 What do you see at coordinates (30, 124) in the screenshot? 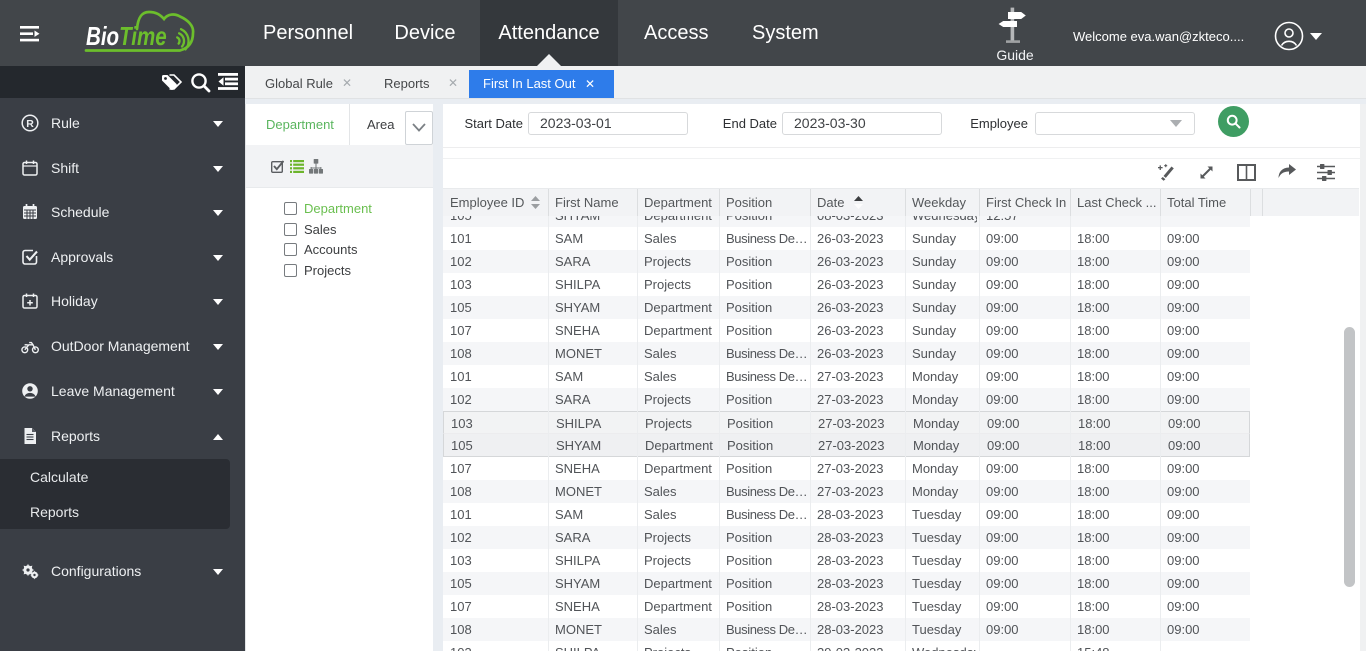
I see `svg-text: R` at bounding box center [30, 124].